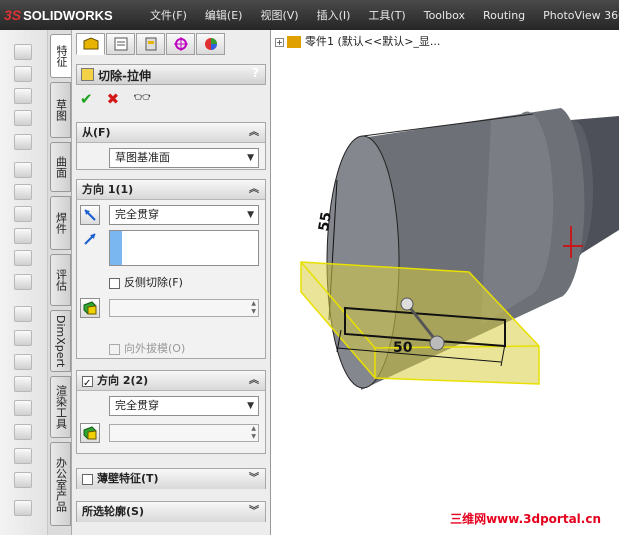 The width and height of the screenshot is (619, 535). I want to click on revolved-boss-icon, so click(23, 74).